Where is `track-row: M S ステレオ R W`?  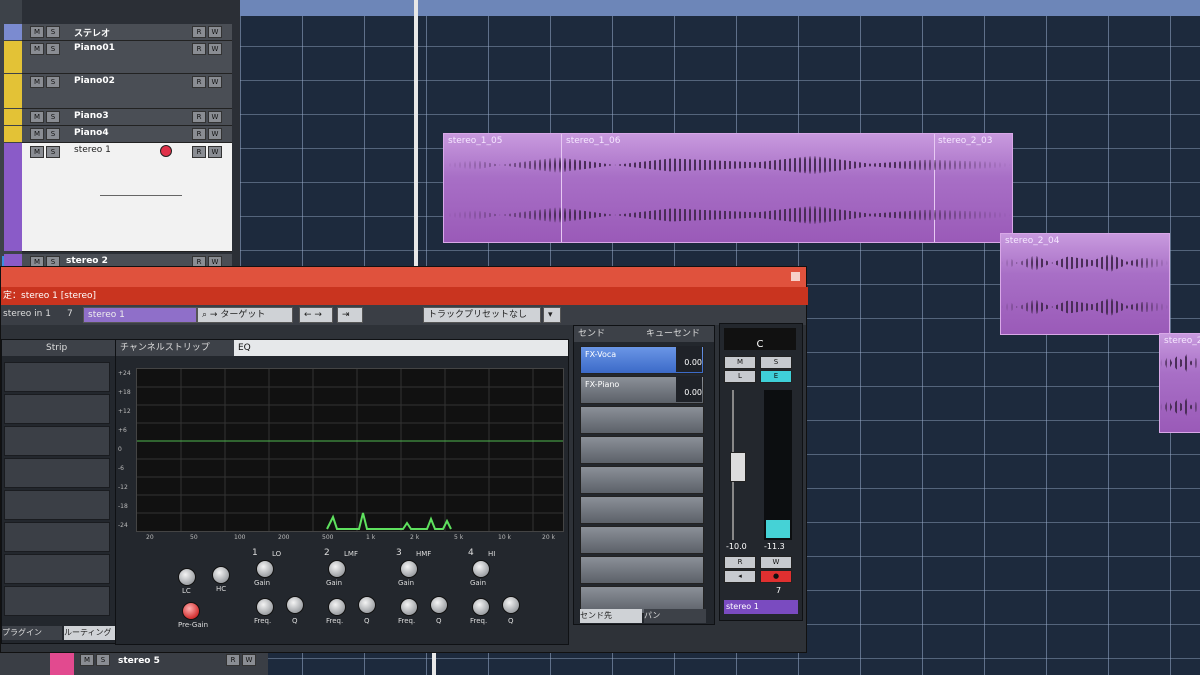 track-row: M S ステレオ R W is located at coordinates (118, 32).